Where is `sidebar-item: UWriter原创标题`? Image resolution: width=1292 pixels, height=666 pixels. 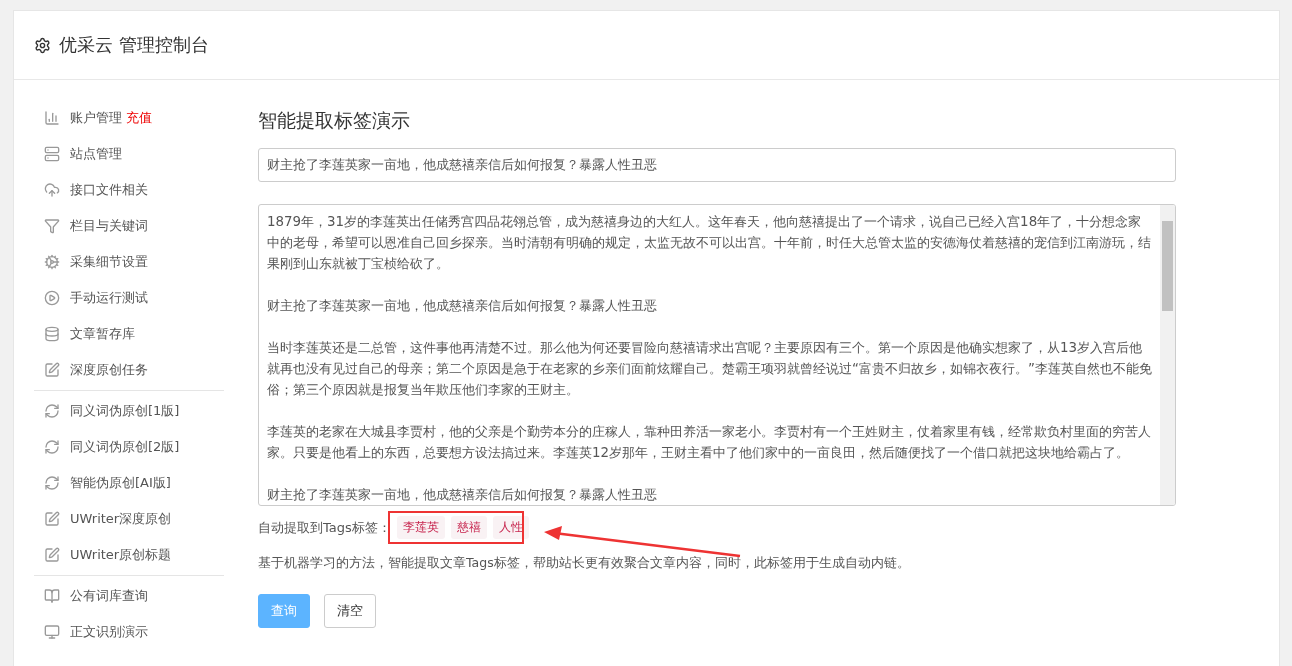
sidebar-item: UWriter原创标题 is located at coordinates (129, 555).